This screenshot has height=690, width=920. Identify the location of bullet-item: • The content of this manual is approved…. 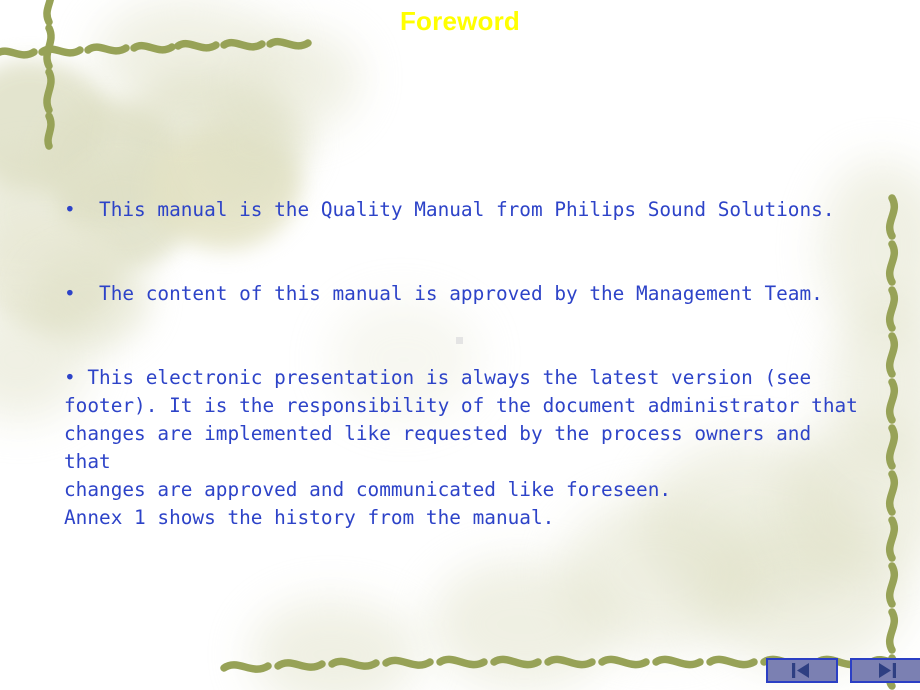
(443, 293).